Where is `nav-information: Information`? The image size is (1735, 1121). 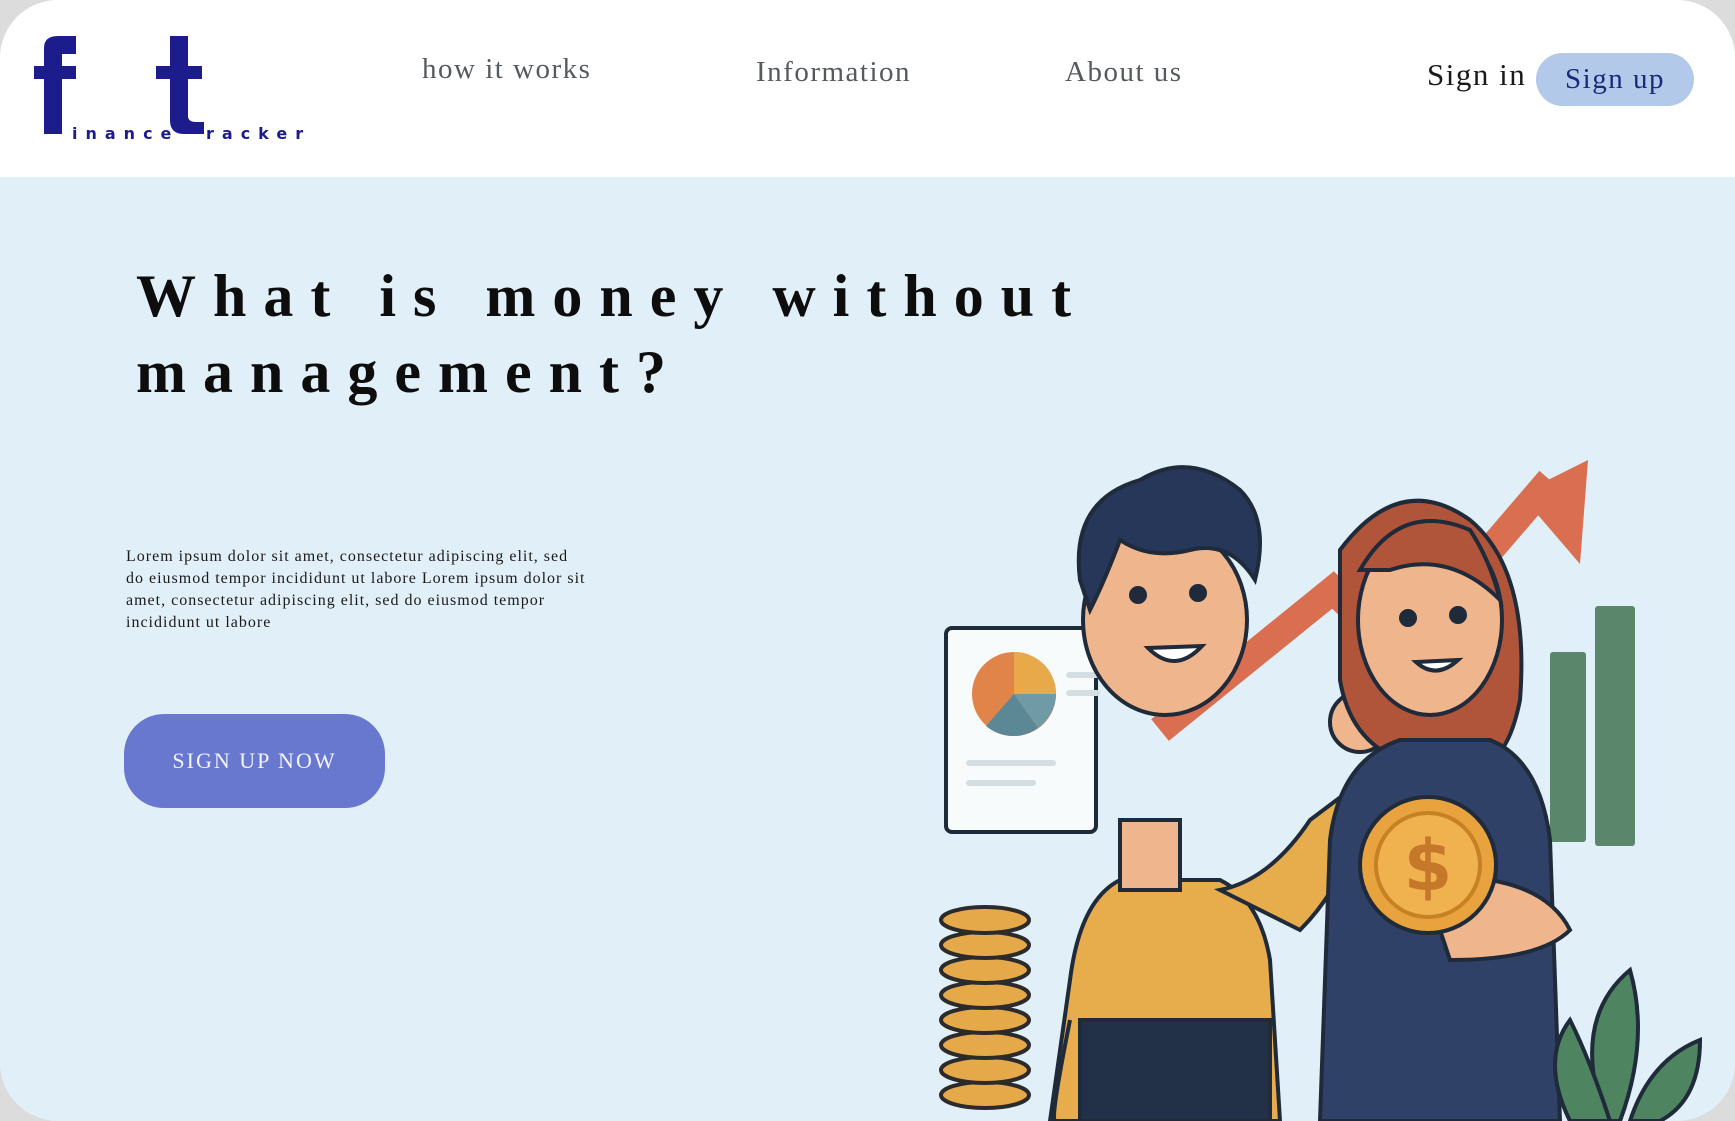 nav-information: Information is located at coordinates (833, 72).